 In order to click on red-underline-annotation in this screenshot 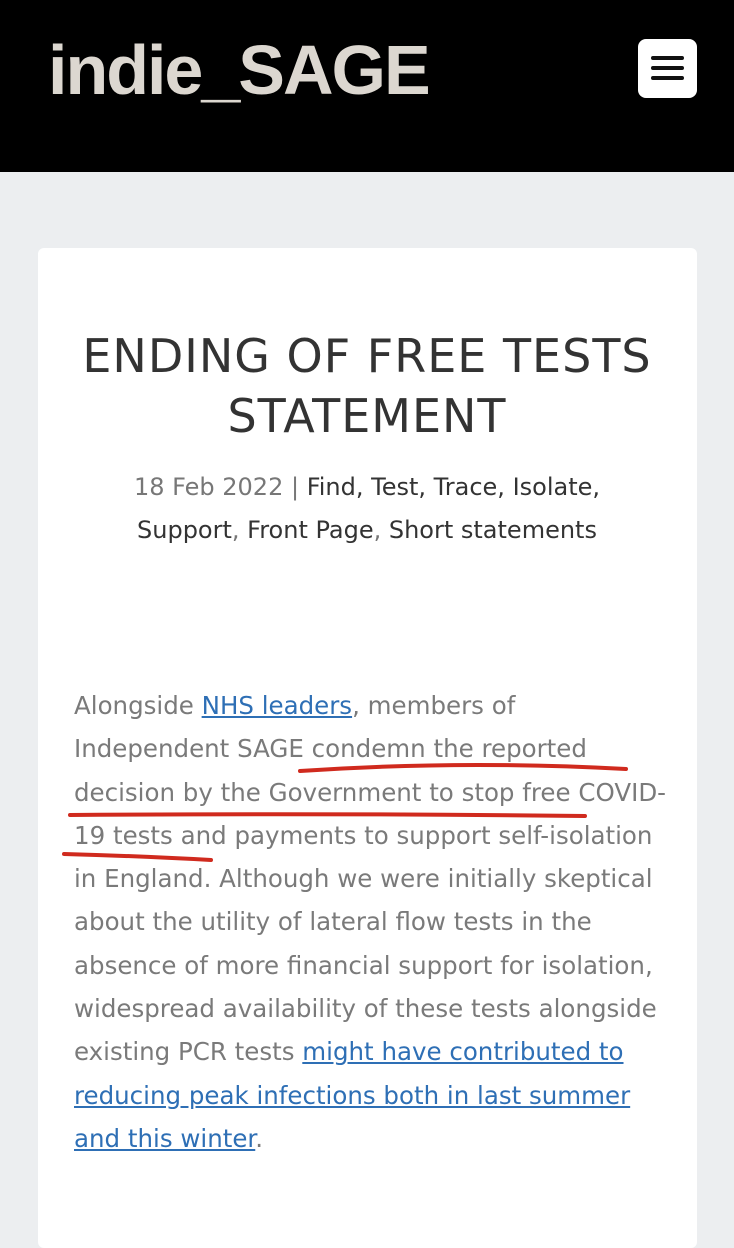, I will do `click(345, 812)`.